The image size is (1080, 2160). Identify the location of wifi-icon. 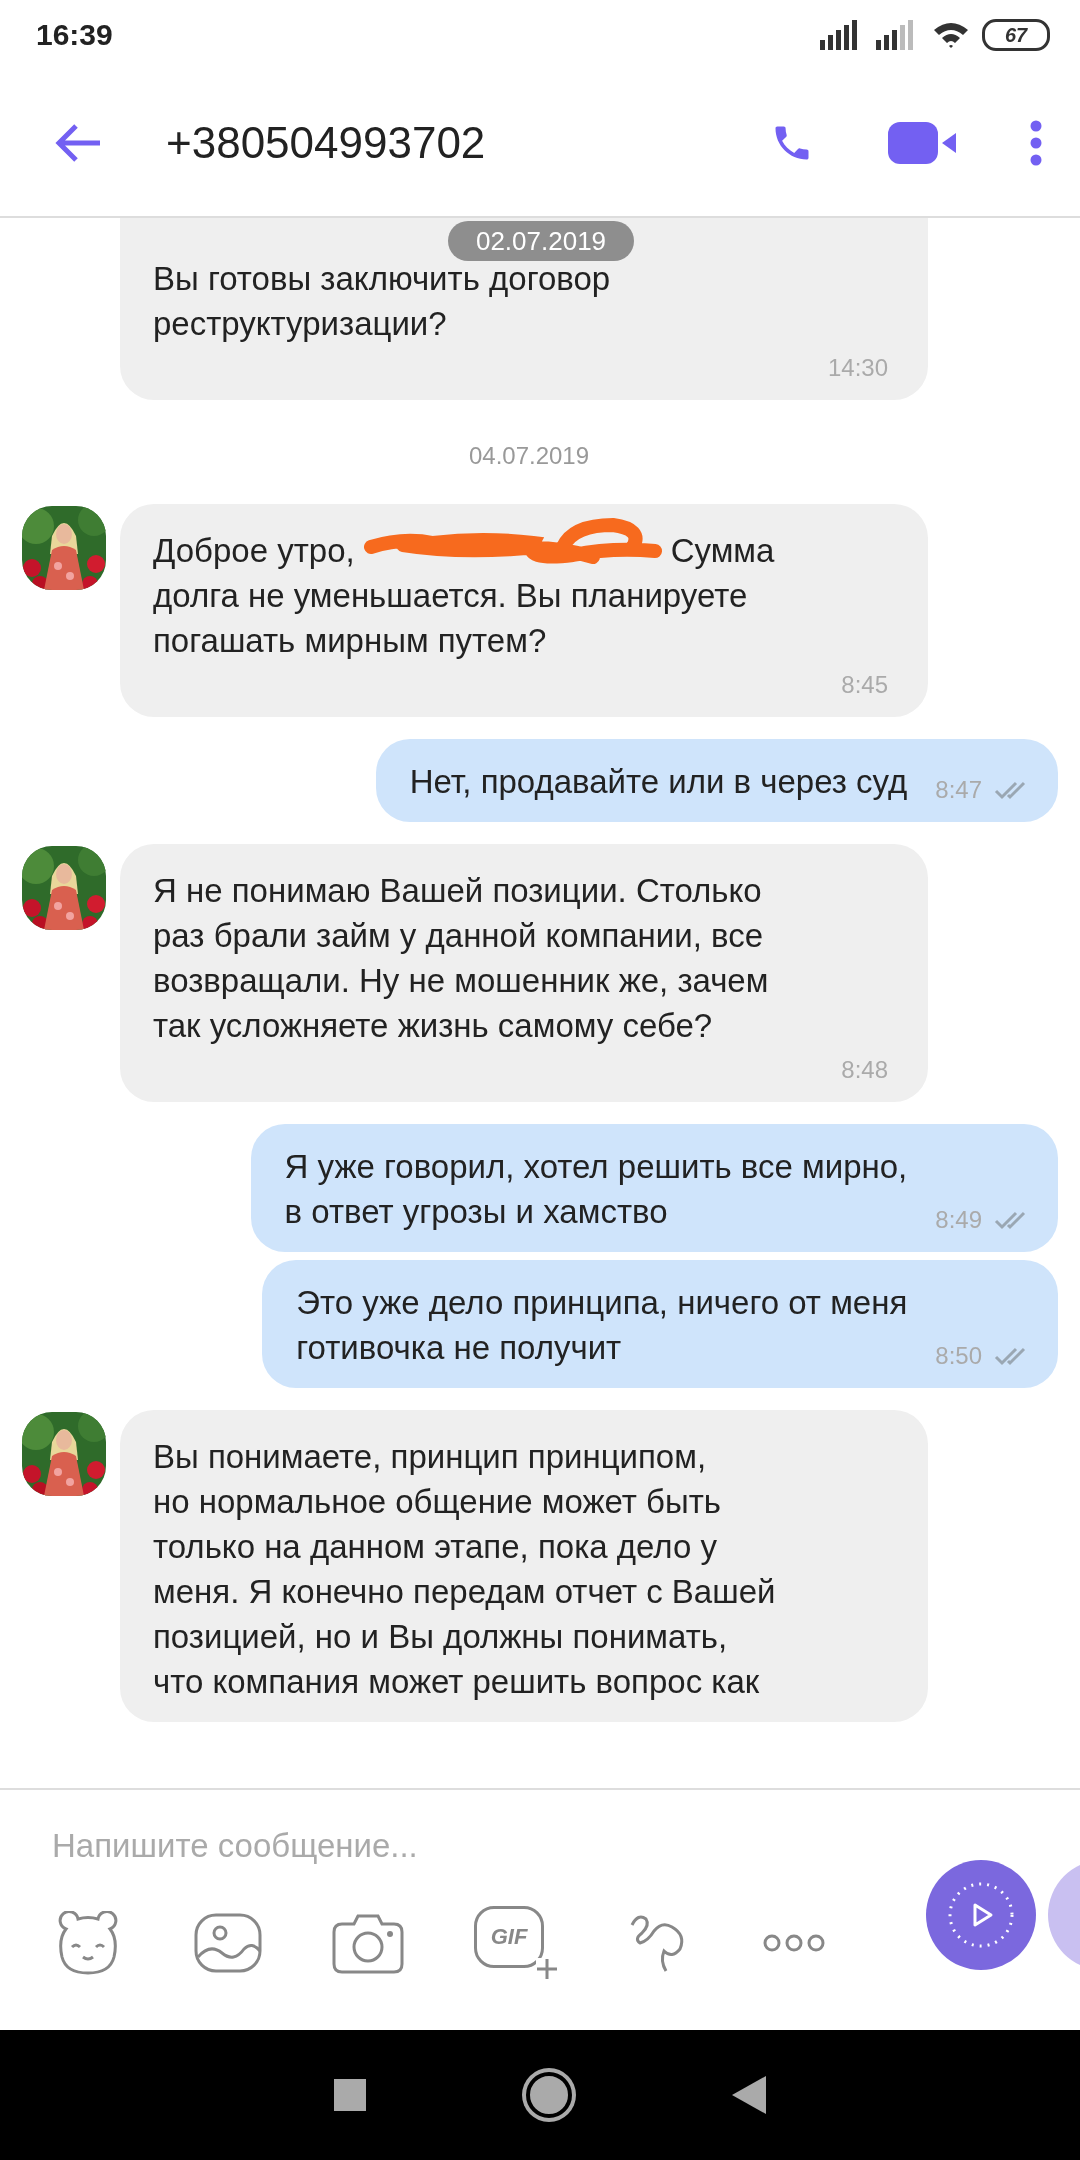
(951, 35).